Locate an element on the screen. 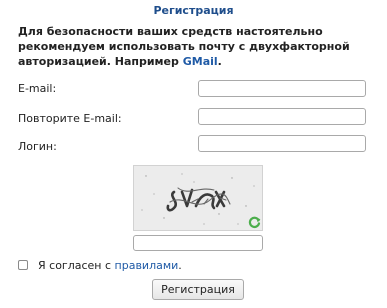 This screenshot has height=308, width=387. login-label: Логин: is located at coordinates (37, 146).